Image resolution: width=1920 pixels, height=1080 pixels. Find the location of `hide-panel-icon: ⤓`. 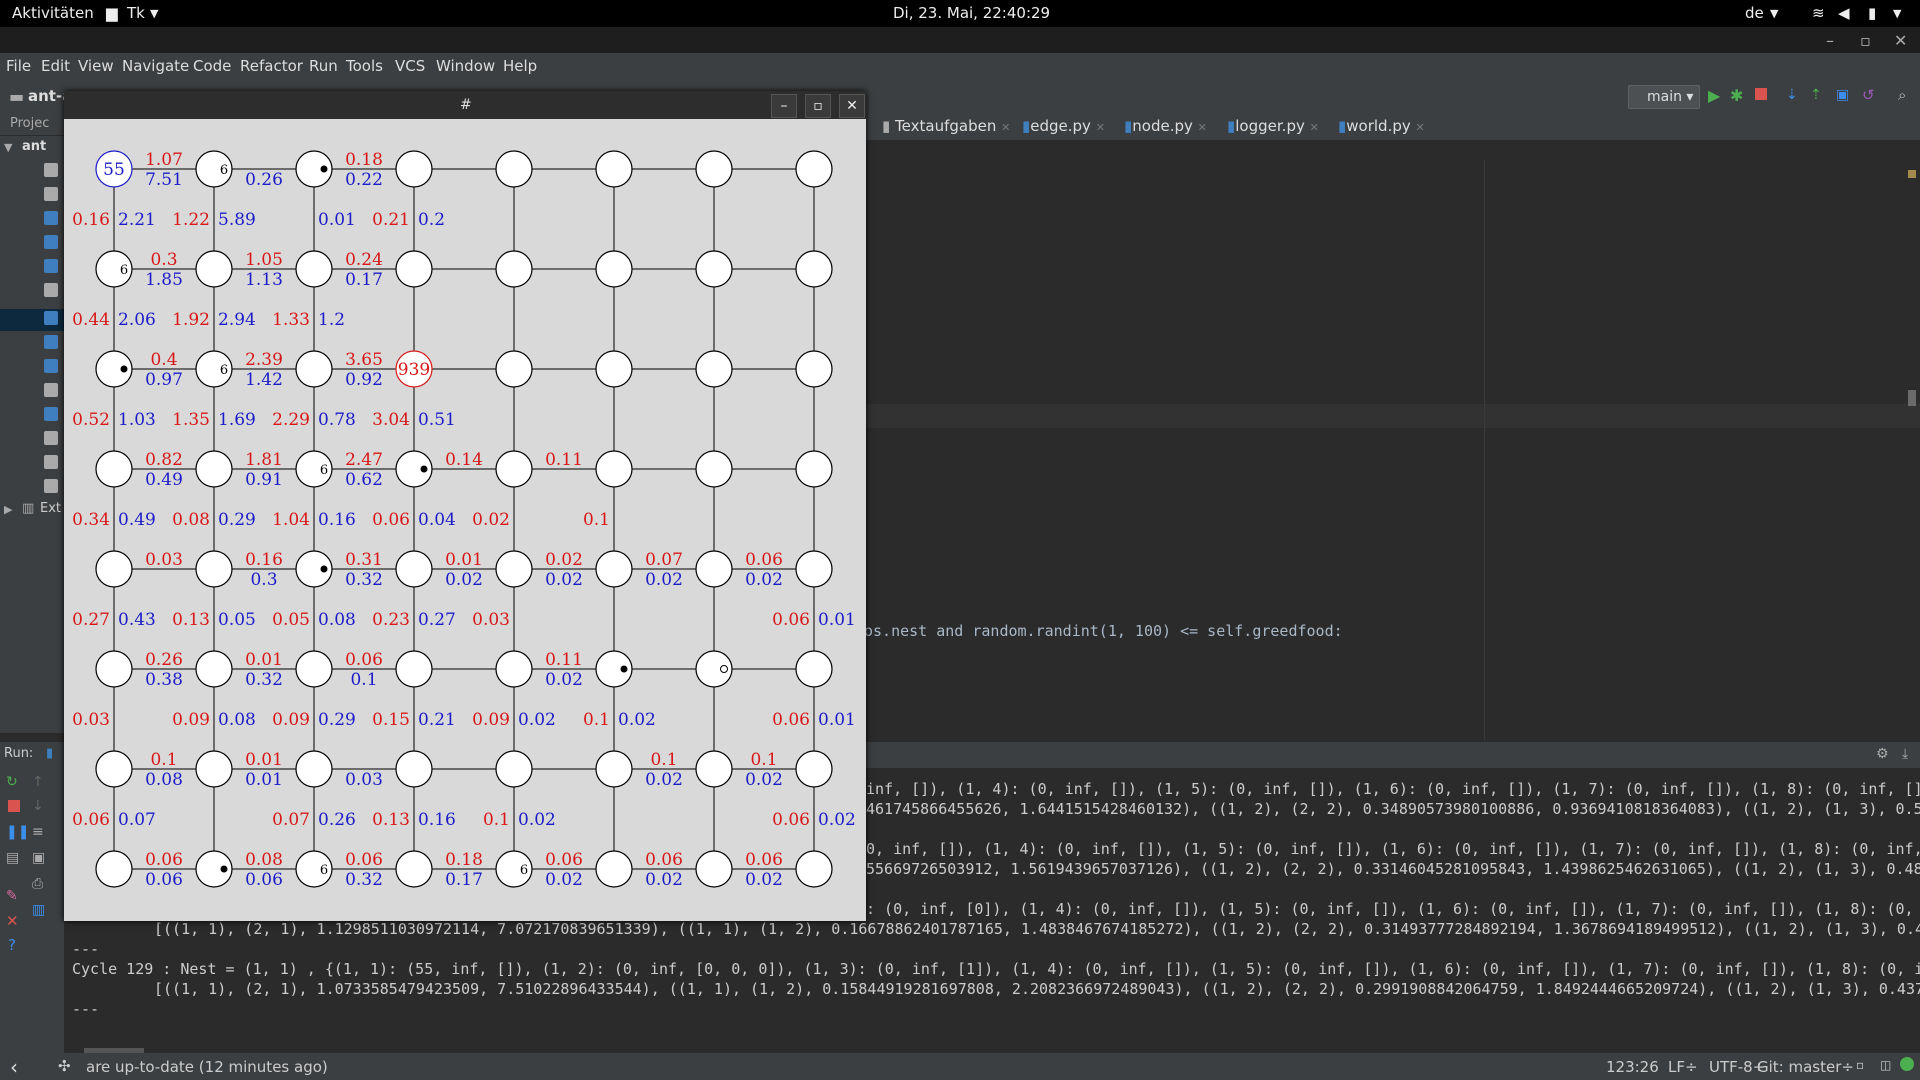

hide-panel-icon: ⤓ is located at coordinates (1905, 754).